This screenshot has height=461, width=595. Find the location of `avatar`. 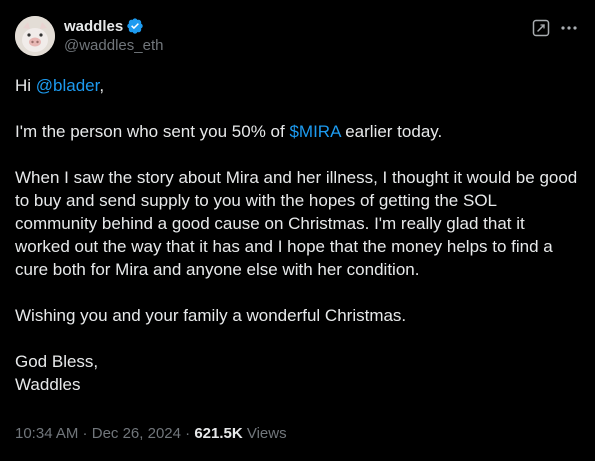

avatar is located at coordinates (35, 36).